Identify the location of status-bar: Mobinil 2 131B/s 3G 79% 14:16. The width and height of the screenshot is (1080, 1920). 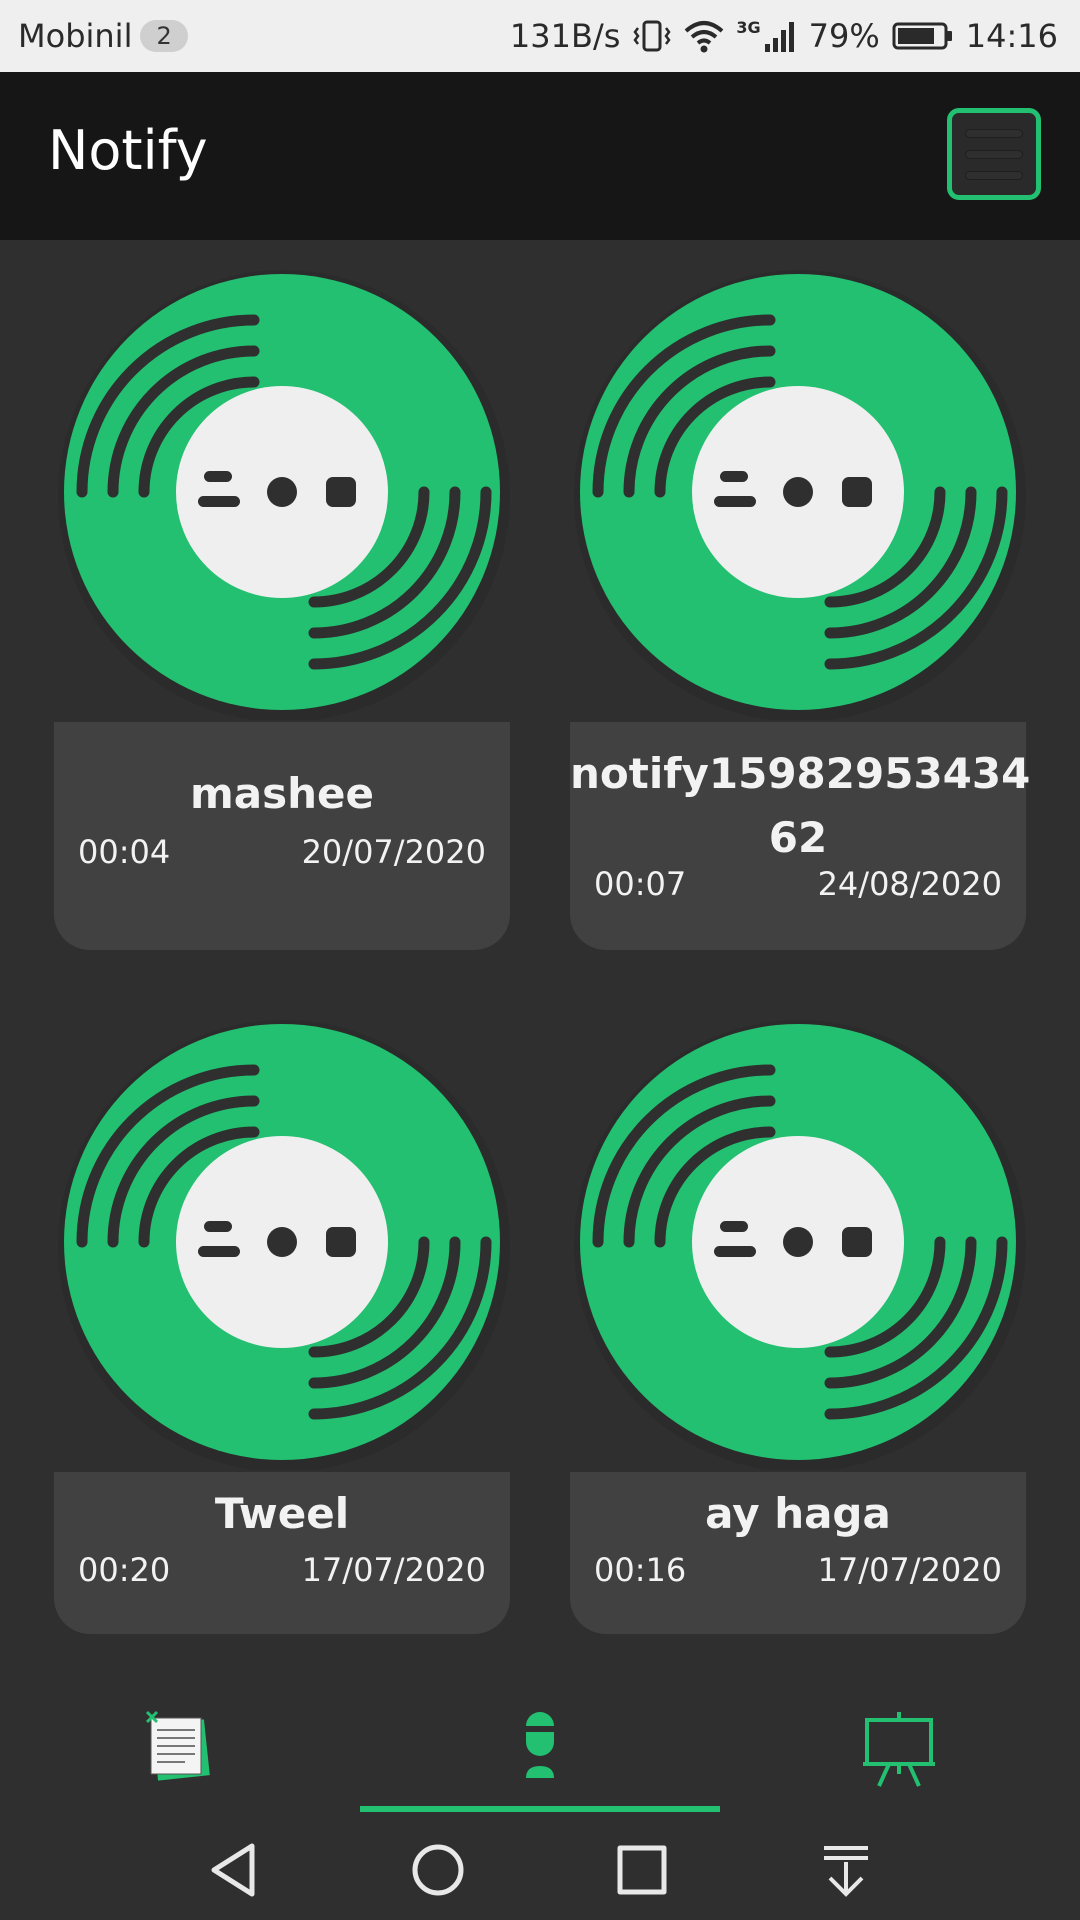
(540, 36).